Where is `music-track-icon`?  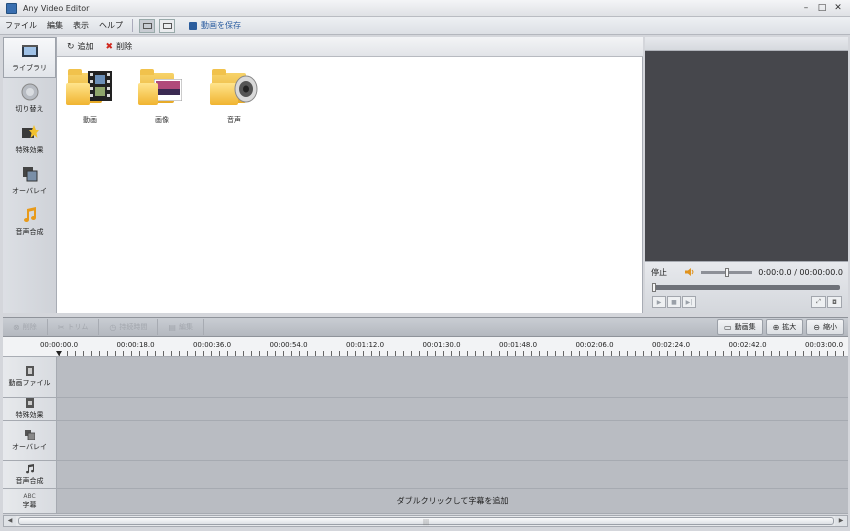 music-track-icon is located at coordinates (29, 468).